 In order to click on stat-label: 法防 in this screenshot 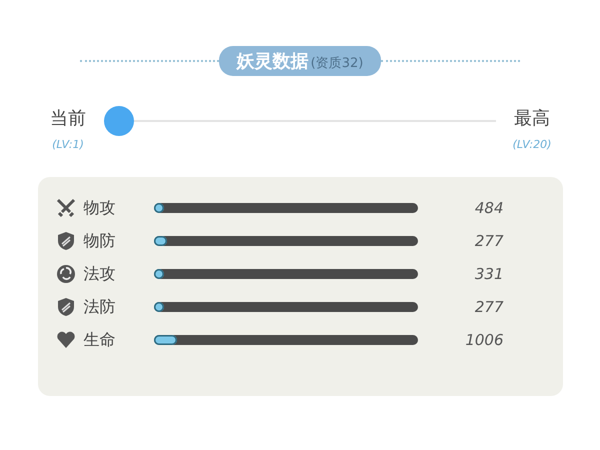, I will do `click(100, 307)`.